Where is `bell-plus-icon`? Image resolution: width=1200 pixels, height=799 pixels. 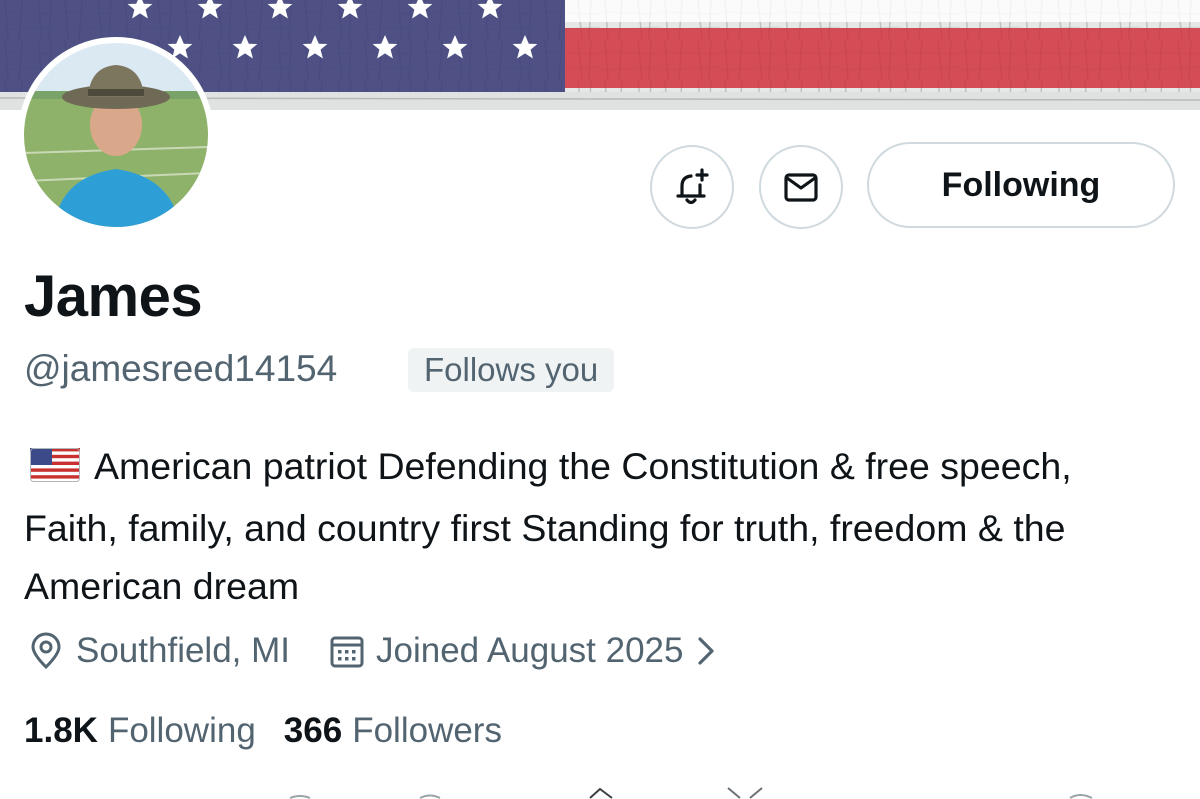
bell-plus-icon is located at coordinates (692, 186).